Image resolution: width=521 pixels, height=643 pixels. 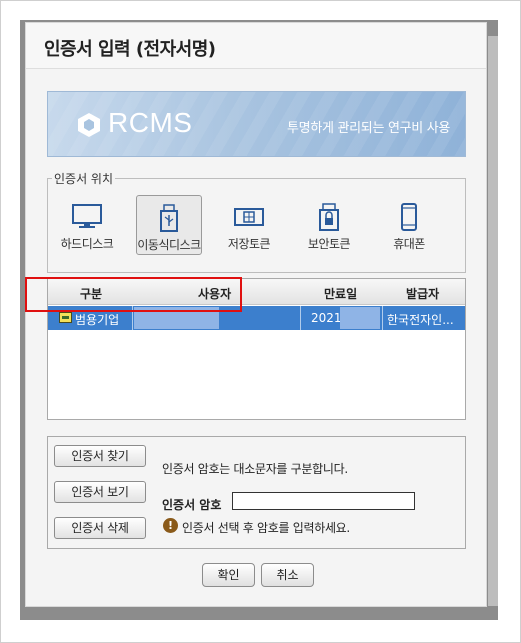 I want to click on selection-highlight-box, so click(x=133, y=294).